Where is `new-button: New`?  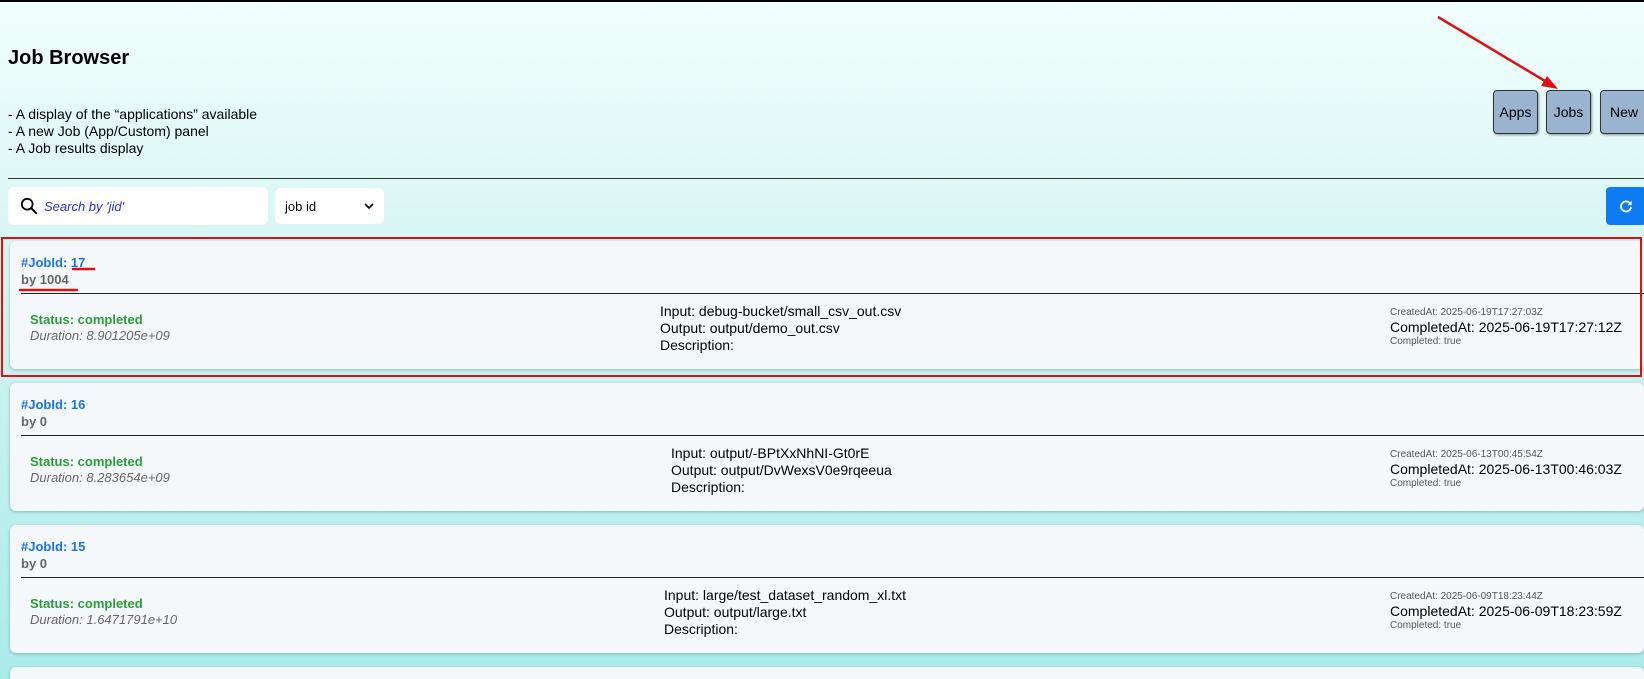 new-button: New is located at coordinates (1622, 112).